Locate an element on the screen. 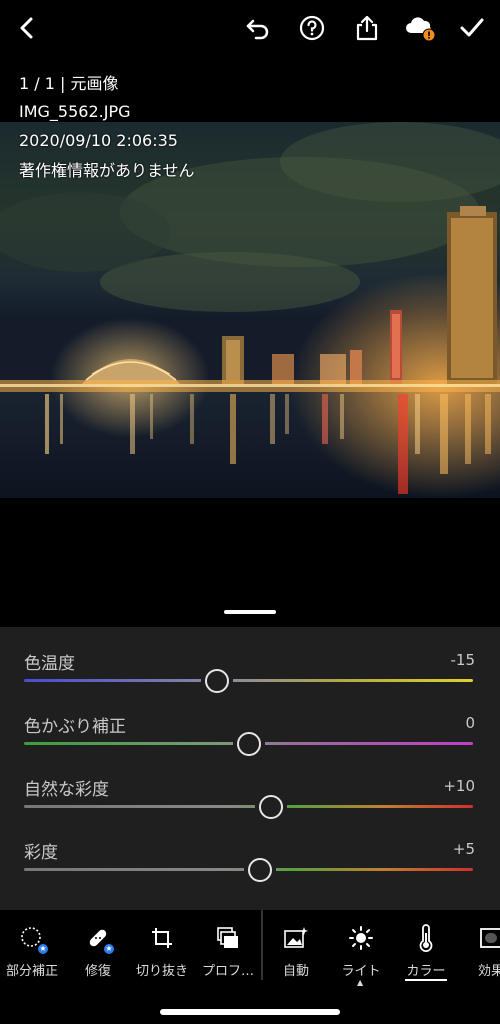  tool-auto: 自動 is located at coordinates (296, 950).